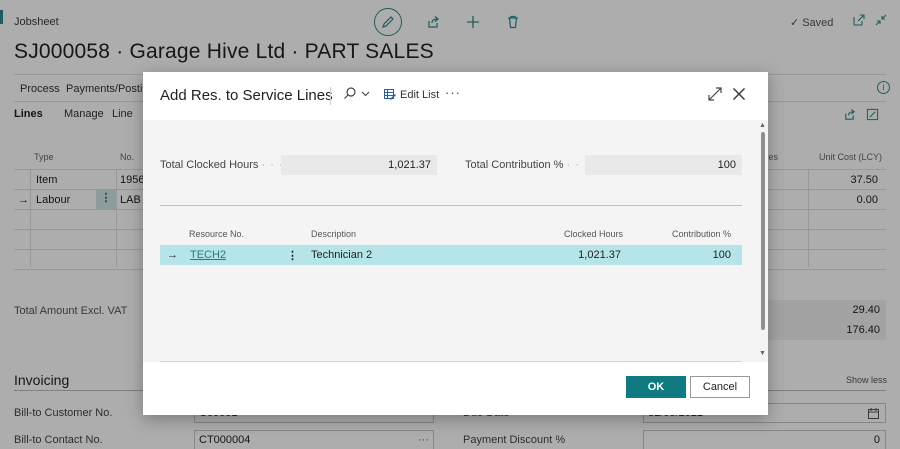 This screenshot has width=900, height=449. What do you see at coordinates (208, 255) in the screenshot?
I see `resource-no-link: TECH2` at bounding box center [208, 255].